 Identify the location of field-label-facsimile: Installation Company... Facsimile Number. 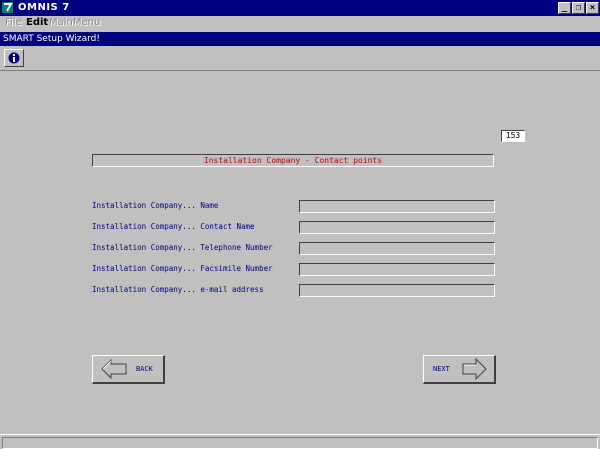
(182, 268).